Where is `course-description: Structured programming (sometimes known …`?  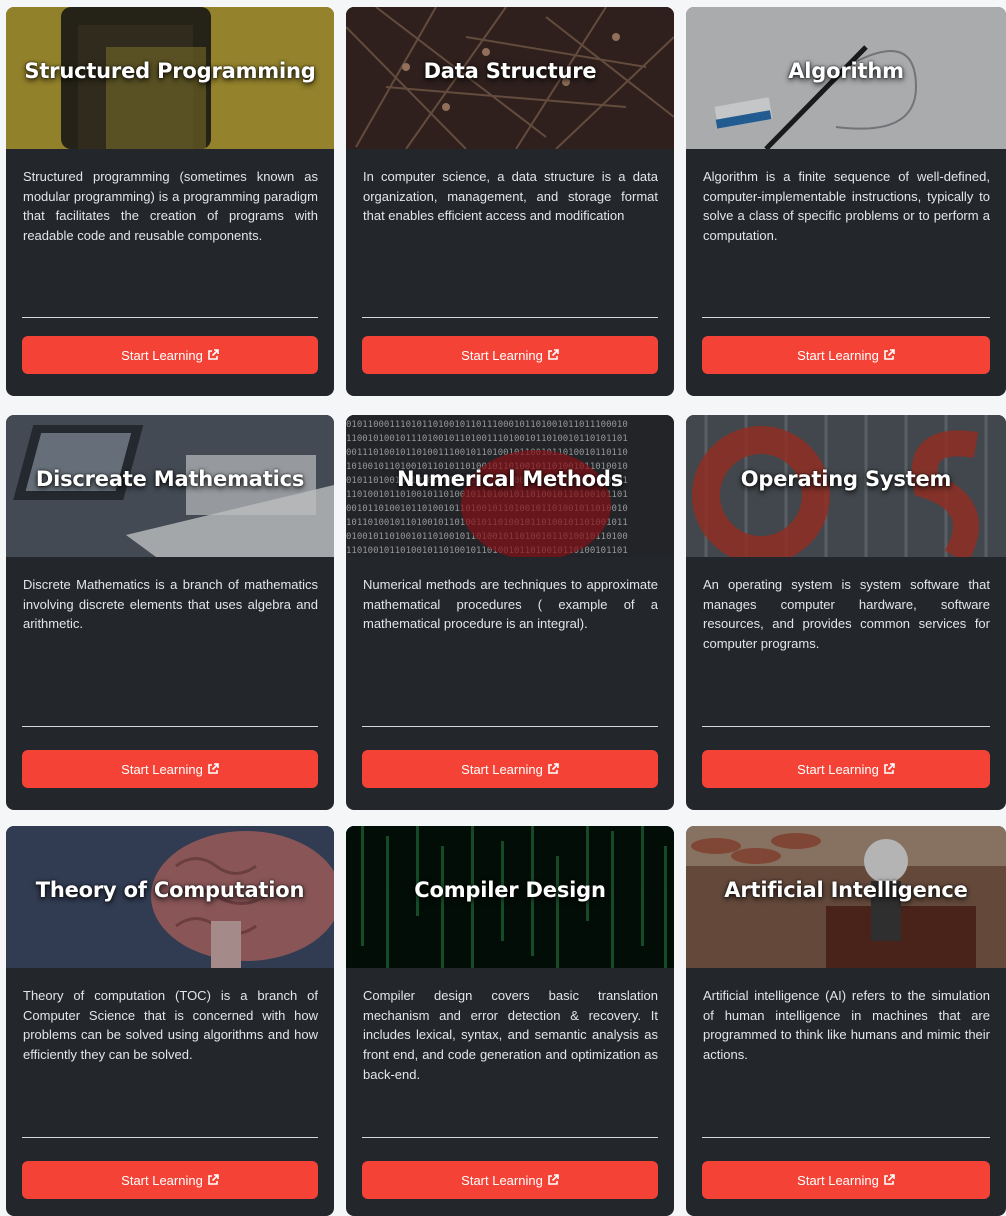
course-description: Structured programming (sometimes known … is located at coordinates (170, 206).